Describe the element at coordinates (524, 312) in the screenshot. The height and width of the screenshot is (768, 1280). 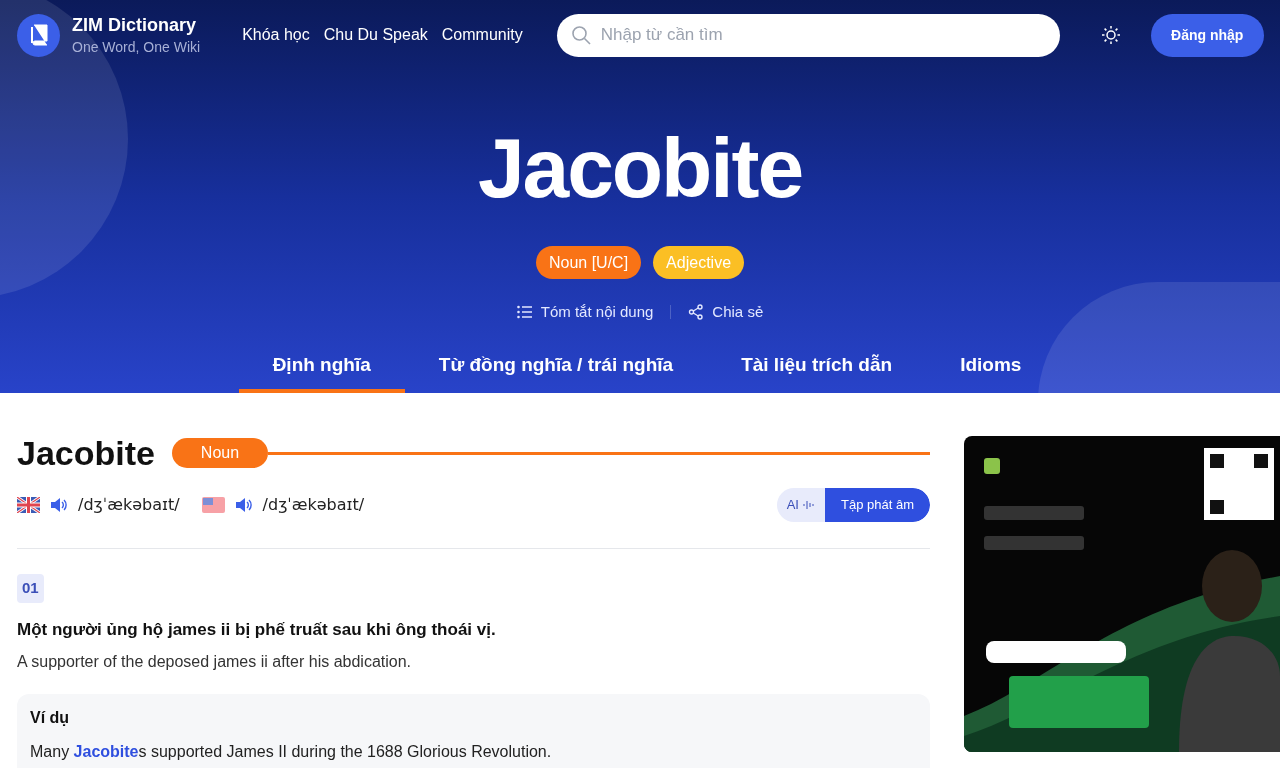
I see `list-icon` at that location.